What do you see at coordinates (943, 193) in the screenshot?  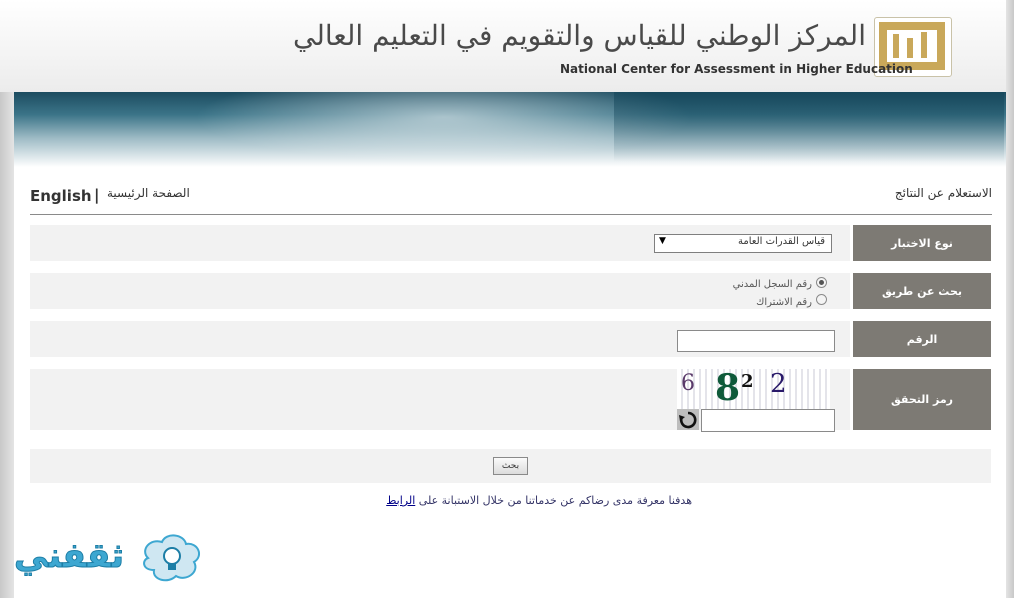 I see `page-title: الاستعلام عن النتائج` at bounding box center [943, 193].